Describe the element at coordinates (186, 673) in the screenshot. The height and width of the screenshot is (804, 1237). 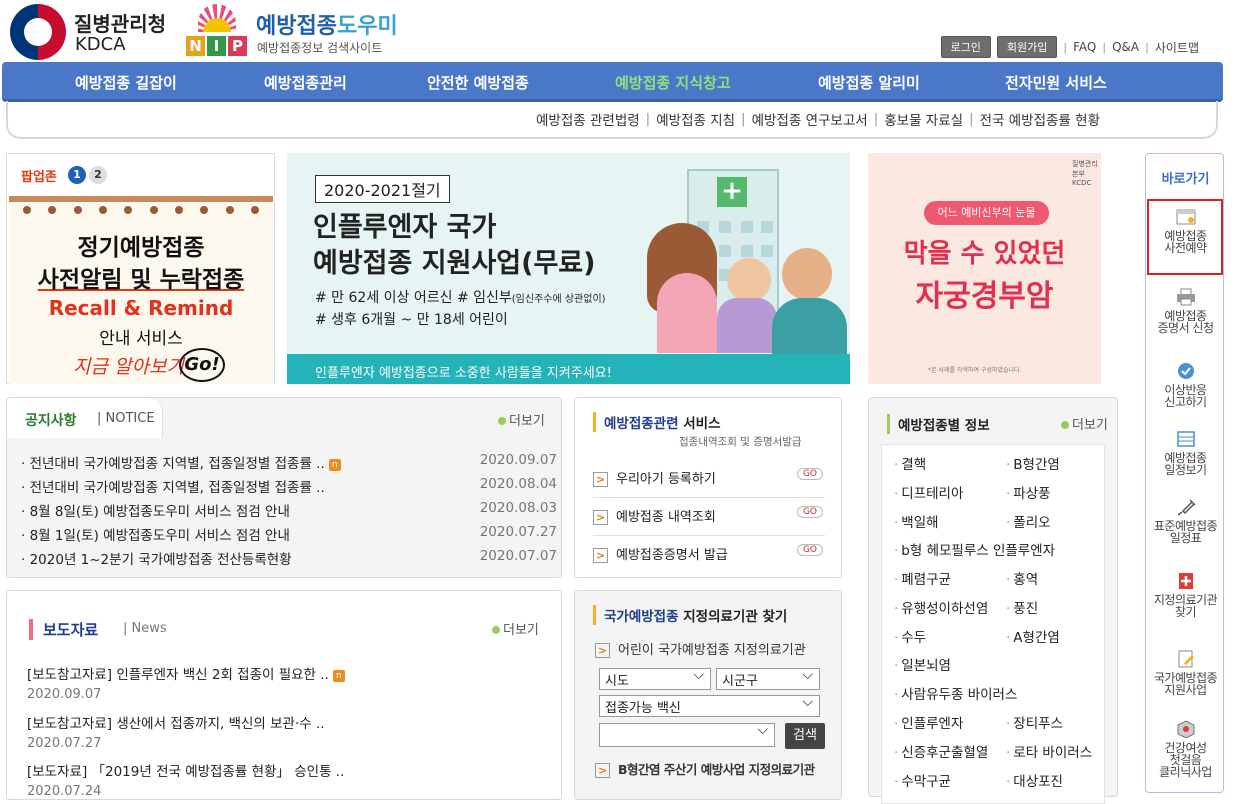
I see `list-item: [보도참고자료] 인플루엔자 백신 2회 접종이 필요한 .. n` at that location.